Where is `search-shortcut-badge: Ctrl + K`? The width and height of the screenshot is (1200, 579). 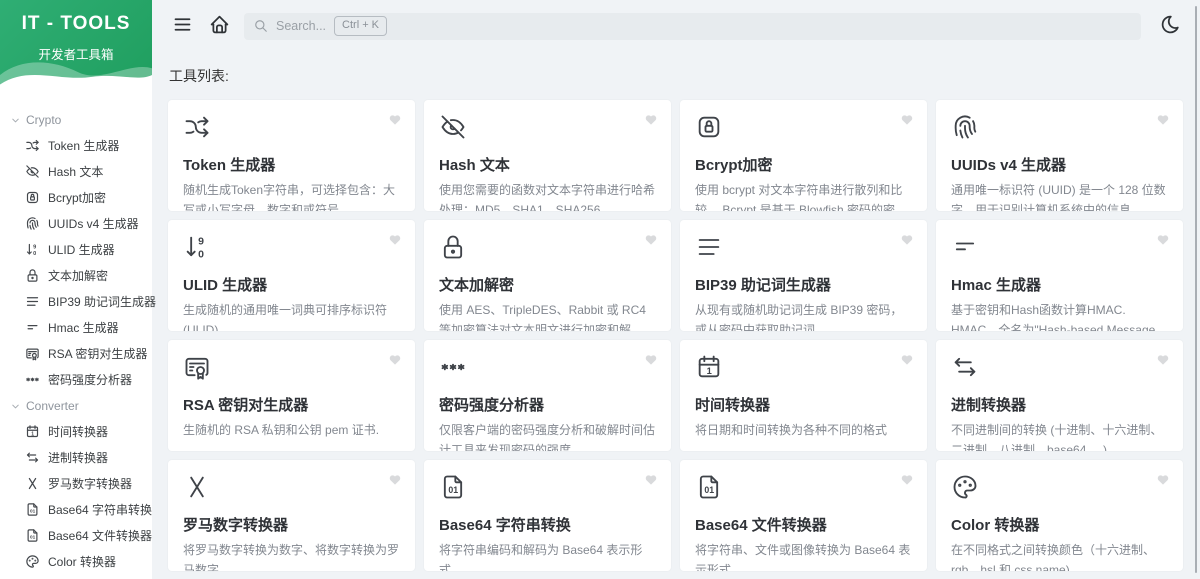
search-shortcut-badge: Ctrl + K is located at coordinates (361, 26).